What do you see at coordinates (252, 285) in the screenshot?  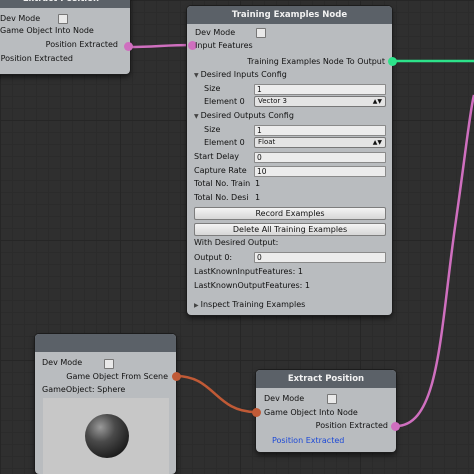 I see `last-known-output-features: LastKnownOutputFeatures: 1` at bounding box center [252, 285].